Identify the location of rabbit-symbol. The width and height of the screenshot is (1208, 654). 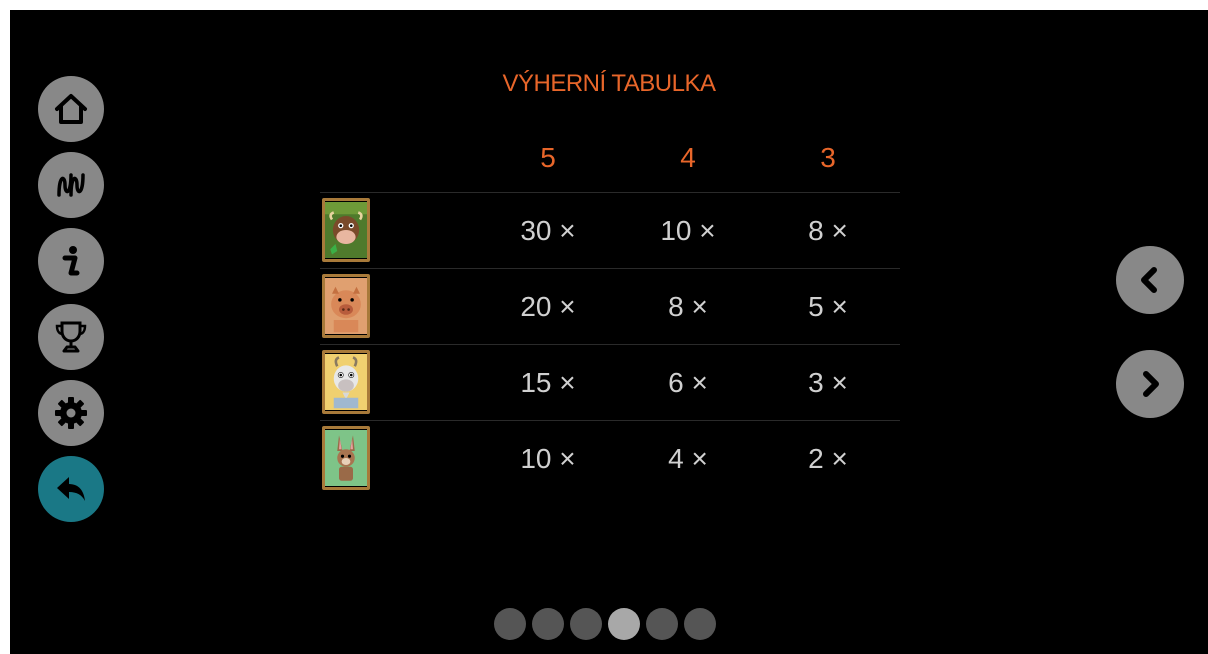
(346, 458).